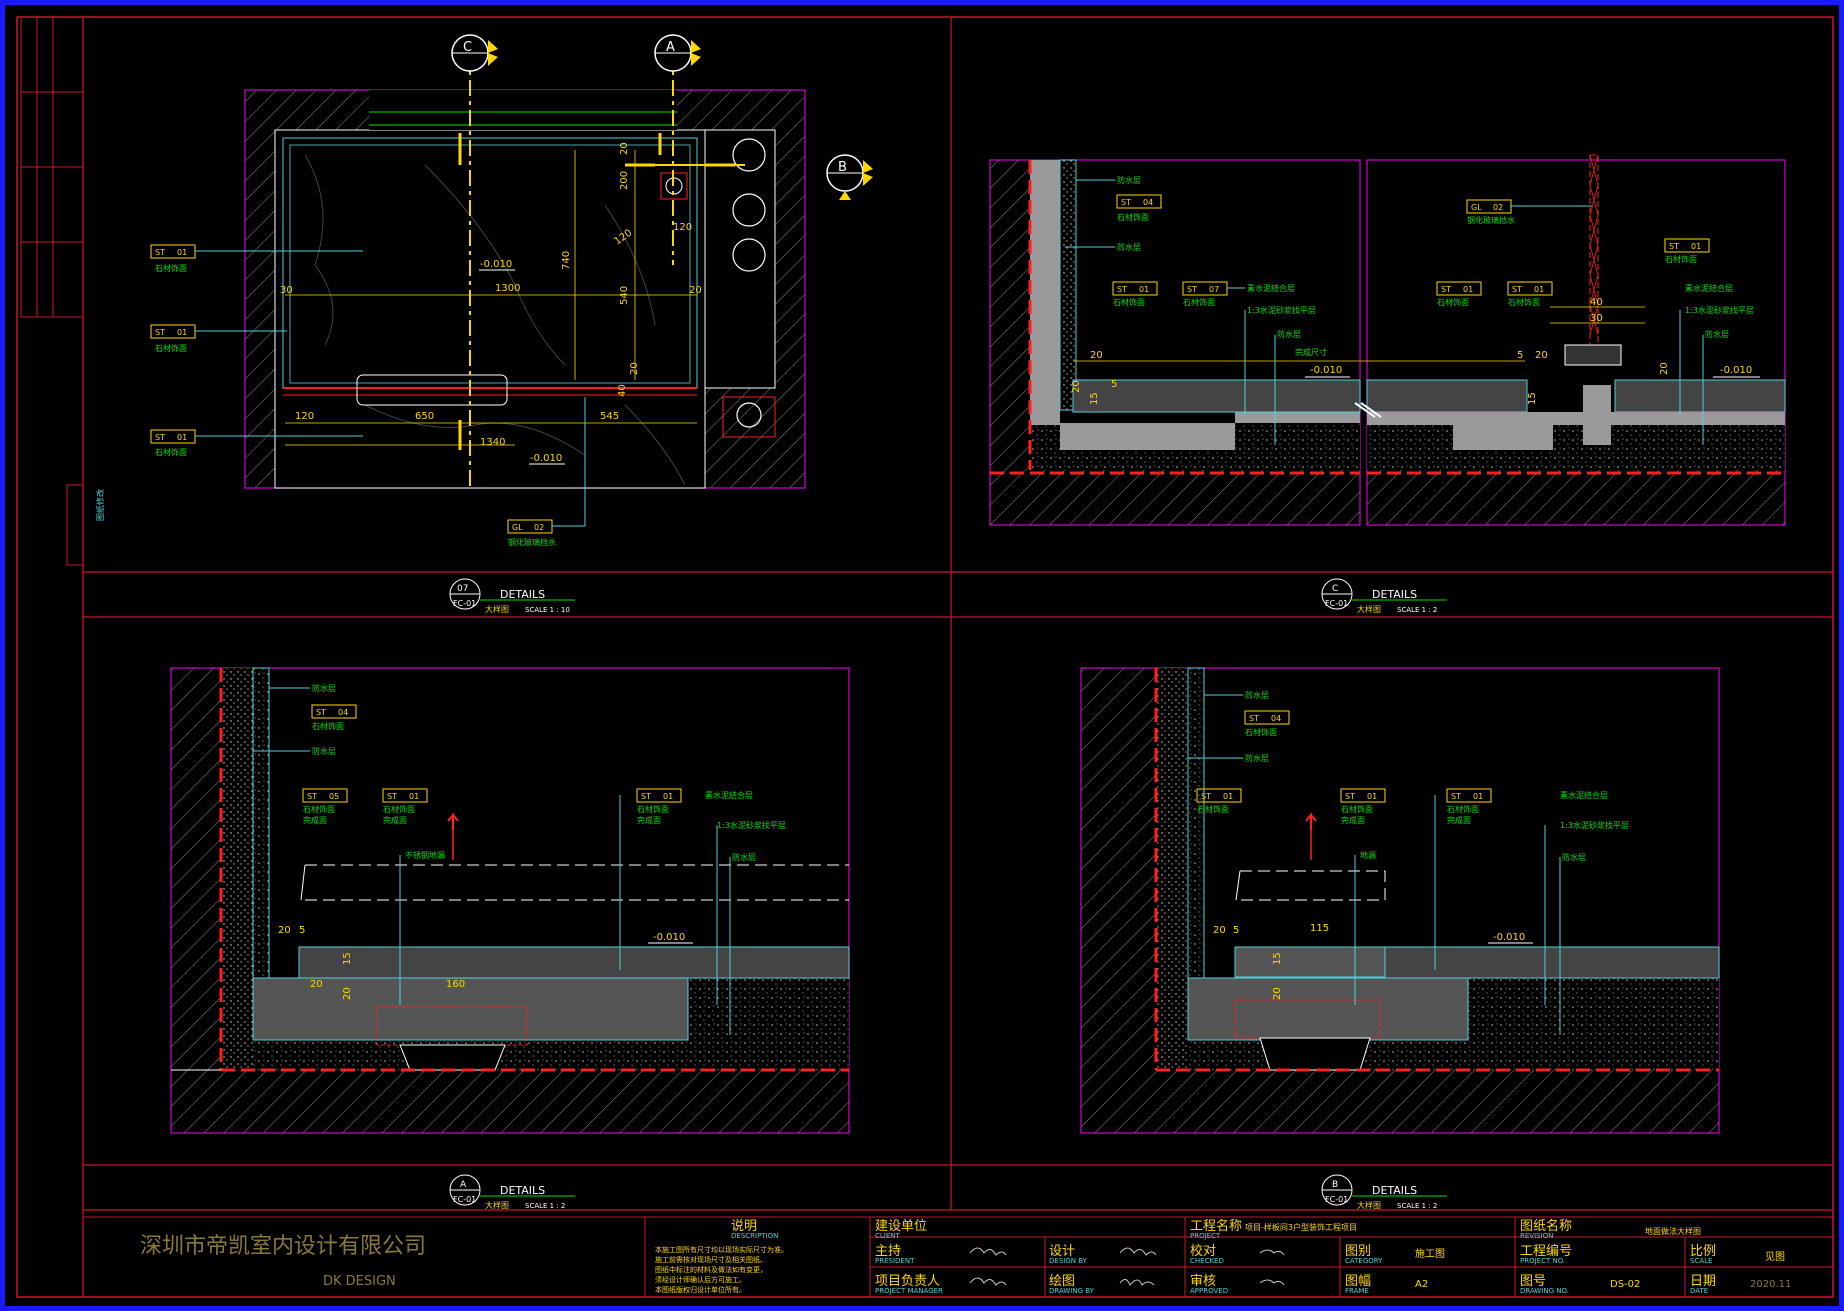 Image resolution: width=1844 pixels, height=1311 pixels. Describe the element at coordinates (1699, 1291) in the screenshot. I see `svg-text: DATE` at that location.